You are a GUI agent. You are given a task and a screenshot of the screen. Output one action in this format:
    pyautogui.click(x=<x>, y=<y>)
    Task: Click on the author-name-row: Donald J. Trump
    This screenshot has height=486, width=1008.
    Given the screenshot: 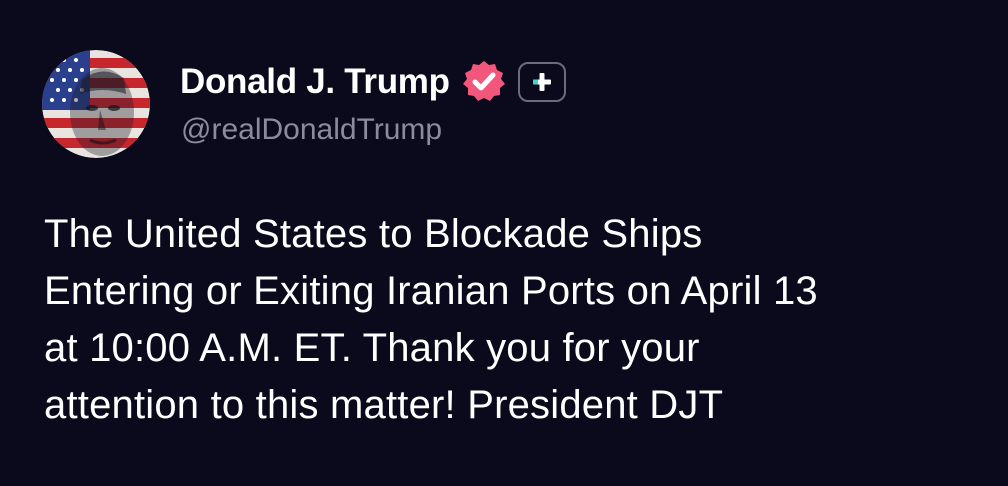 What is the action you would take?
    pyautogui.click(x=373, y=82)
    